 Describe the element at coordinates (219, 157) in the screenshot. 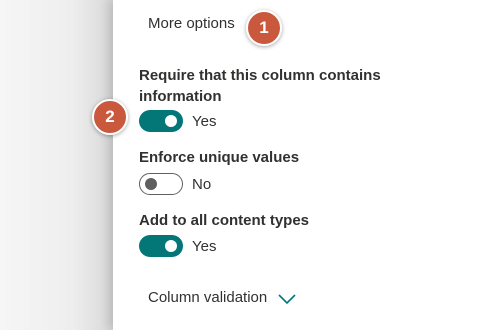

I see `enforce-unique-label: Enforce unique values` at that location.